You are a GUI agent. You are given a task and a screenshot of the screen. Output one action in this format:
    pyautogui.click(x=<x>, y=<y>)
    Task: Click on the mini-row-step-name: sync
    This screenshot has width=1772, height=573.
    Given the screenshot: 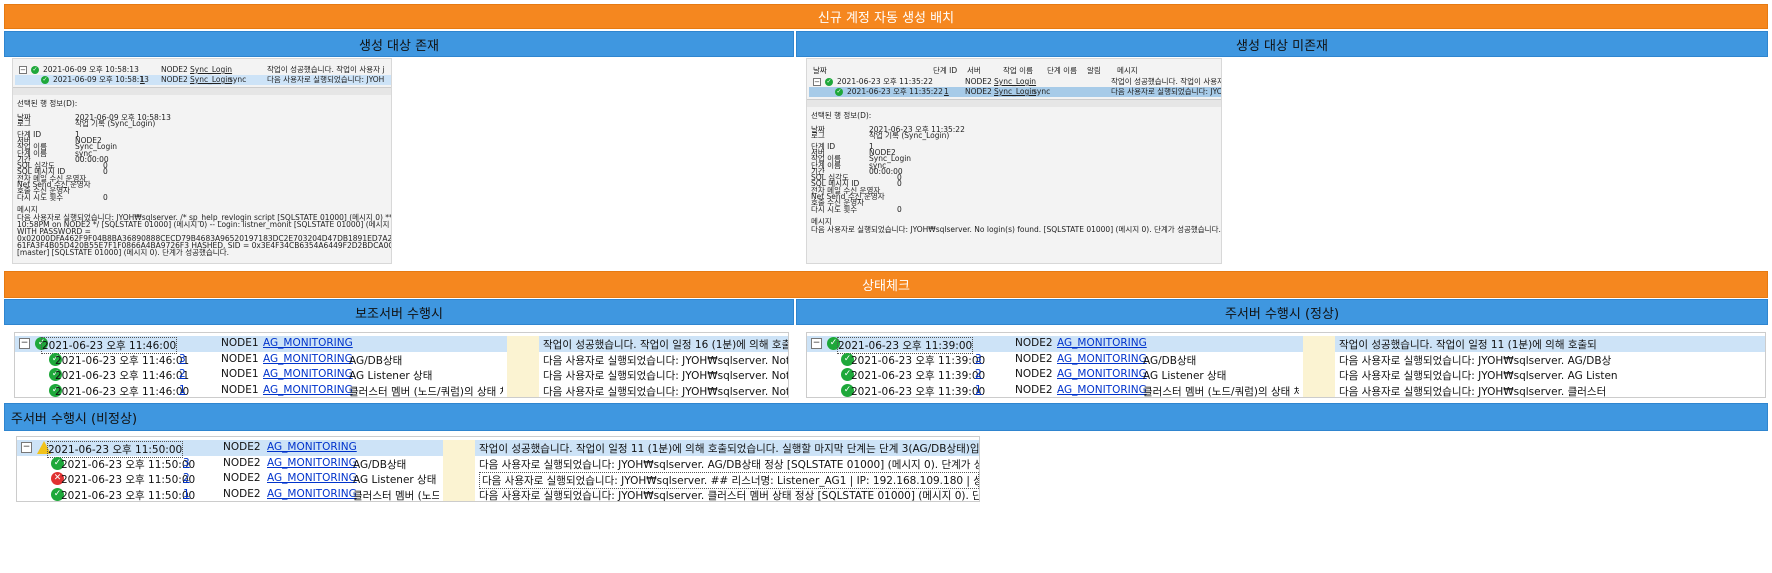 What is the action you would take?
    pyautogui.click(x=1042, y=91)
    